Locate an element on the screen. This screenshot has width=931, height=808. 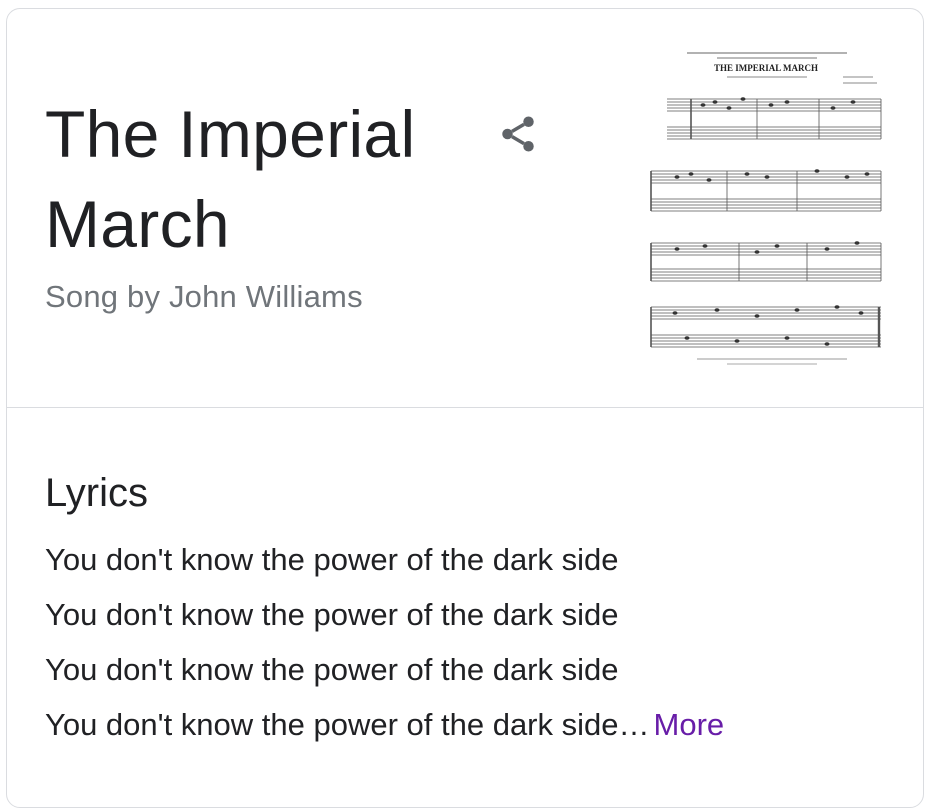
more-link: More is located at coordinates (689, 724).